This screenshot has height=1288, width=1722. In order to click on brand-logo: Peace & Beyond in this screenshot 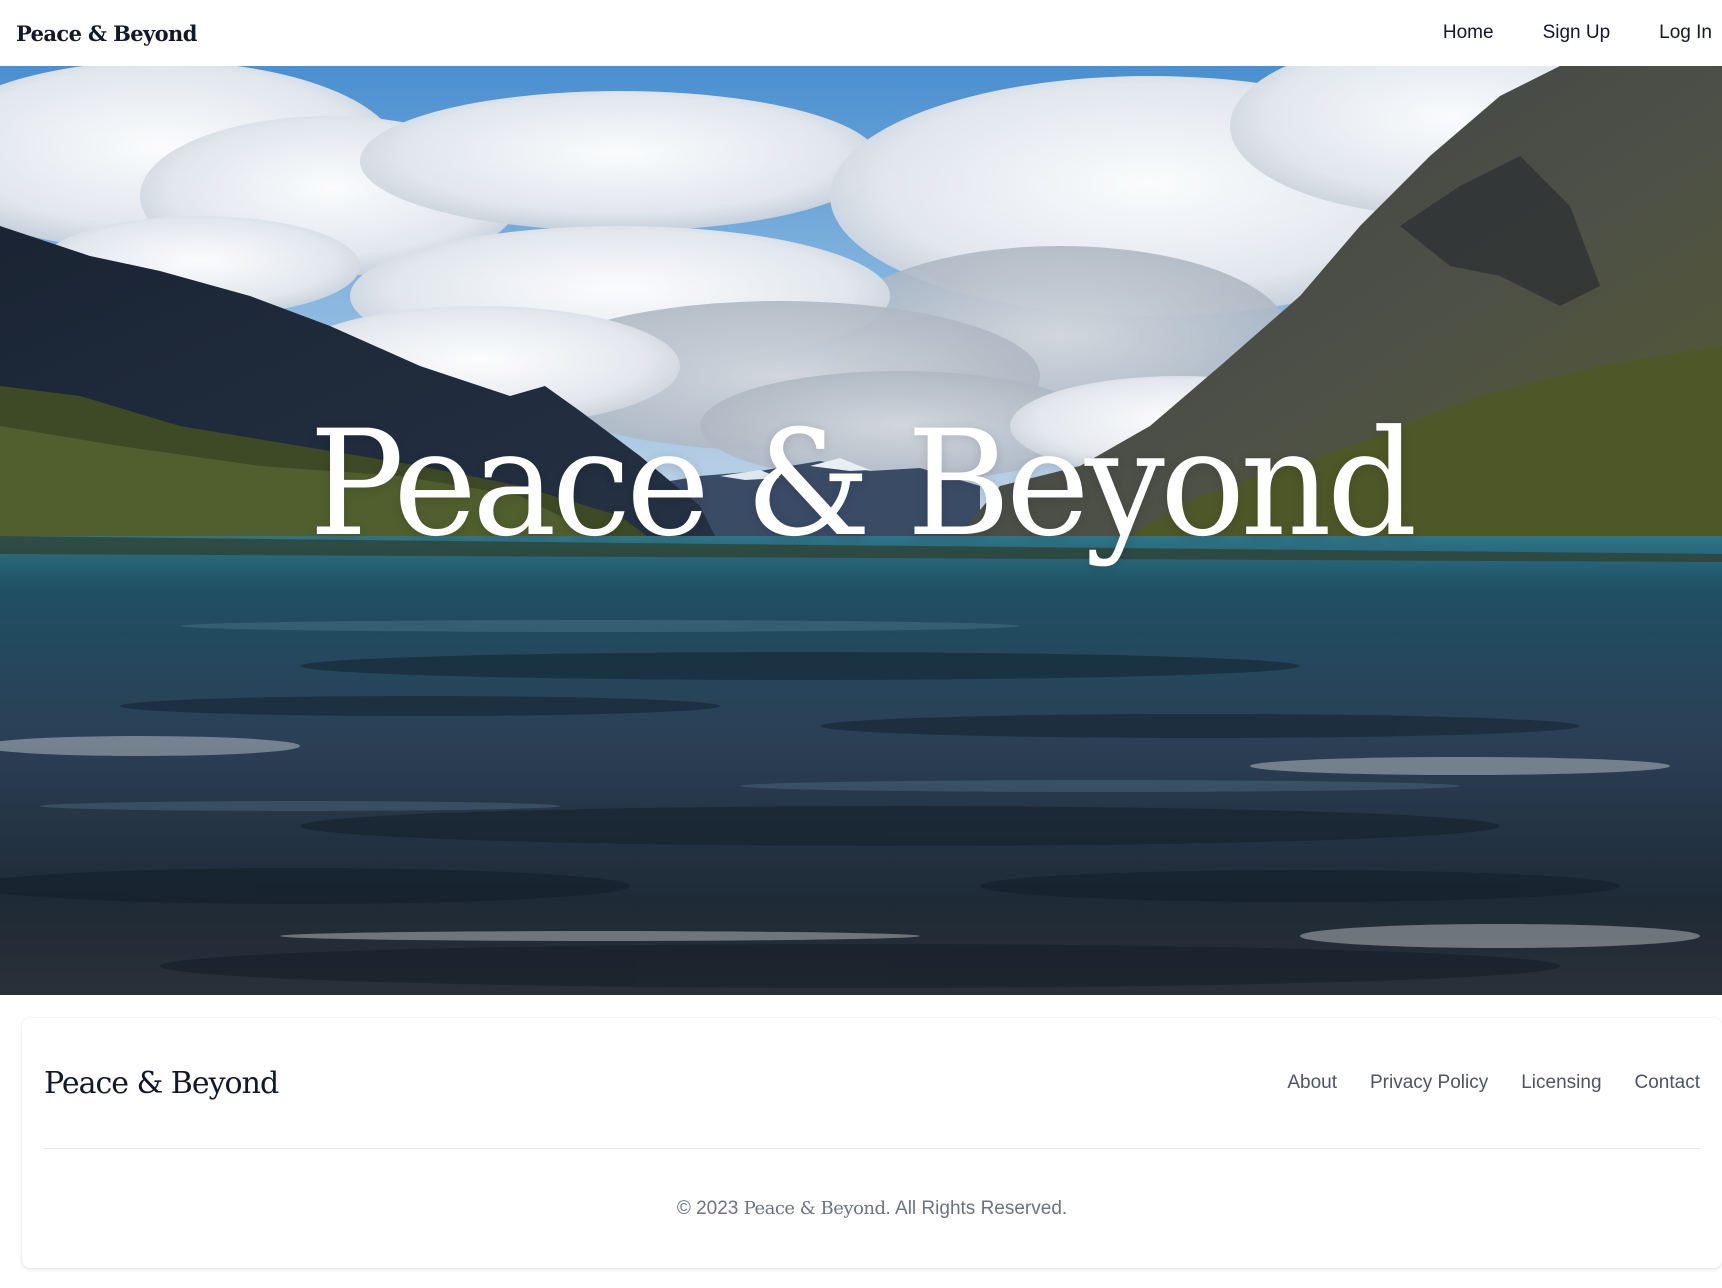, I will do `click(106, 33)`.